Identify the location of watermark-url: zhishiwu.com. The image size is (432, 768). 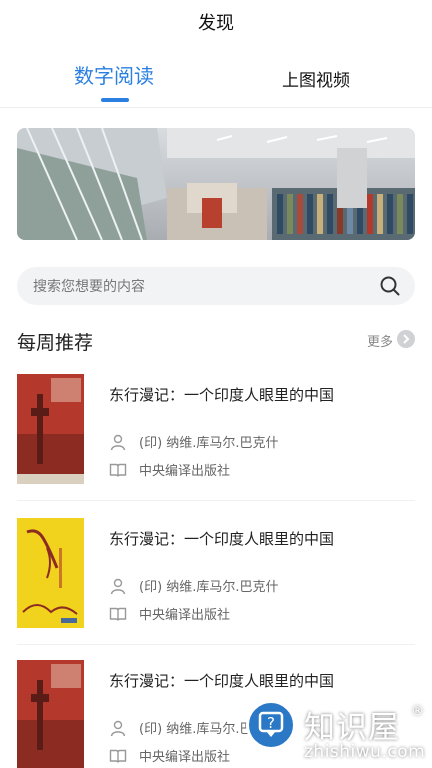
(365, 752).